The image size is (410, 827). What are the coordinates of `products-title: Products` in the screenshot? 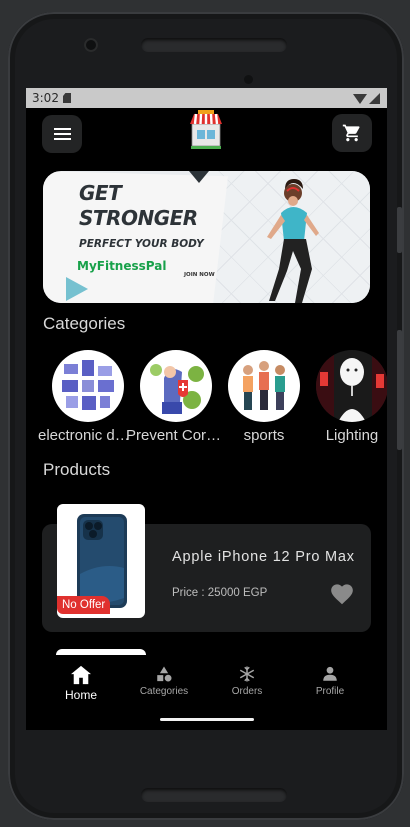 It's located at (77, 469).